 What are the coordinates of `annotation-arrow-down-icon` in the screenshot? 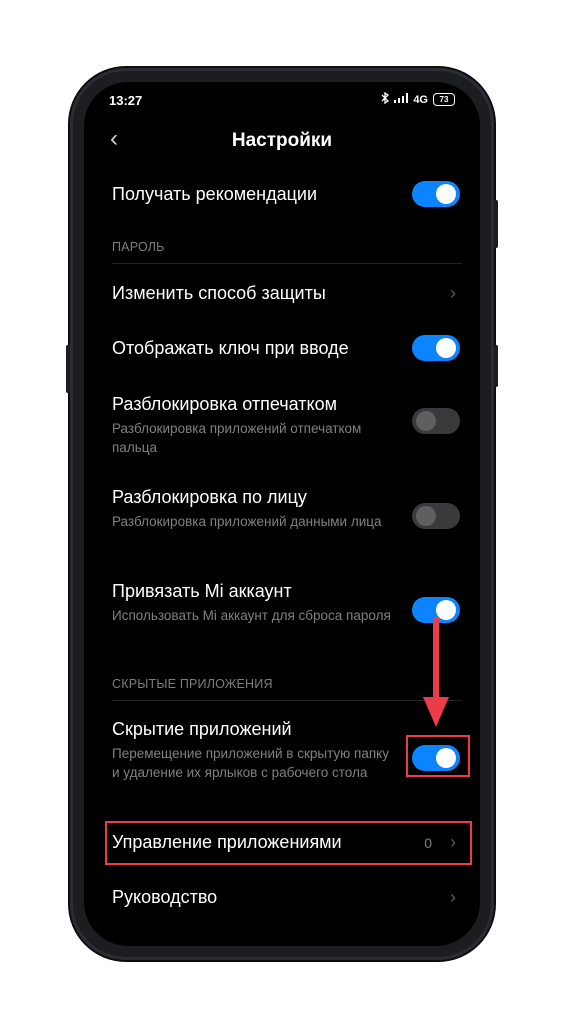 It's located at (436, 712).